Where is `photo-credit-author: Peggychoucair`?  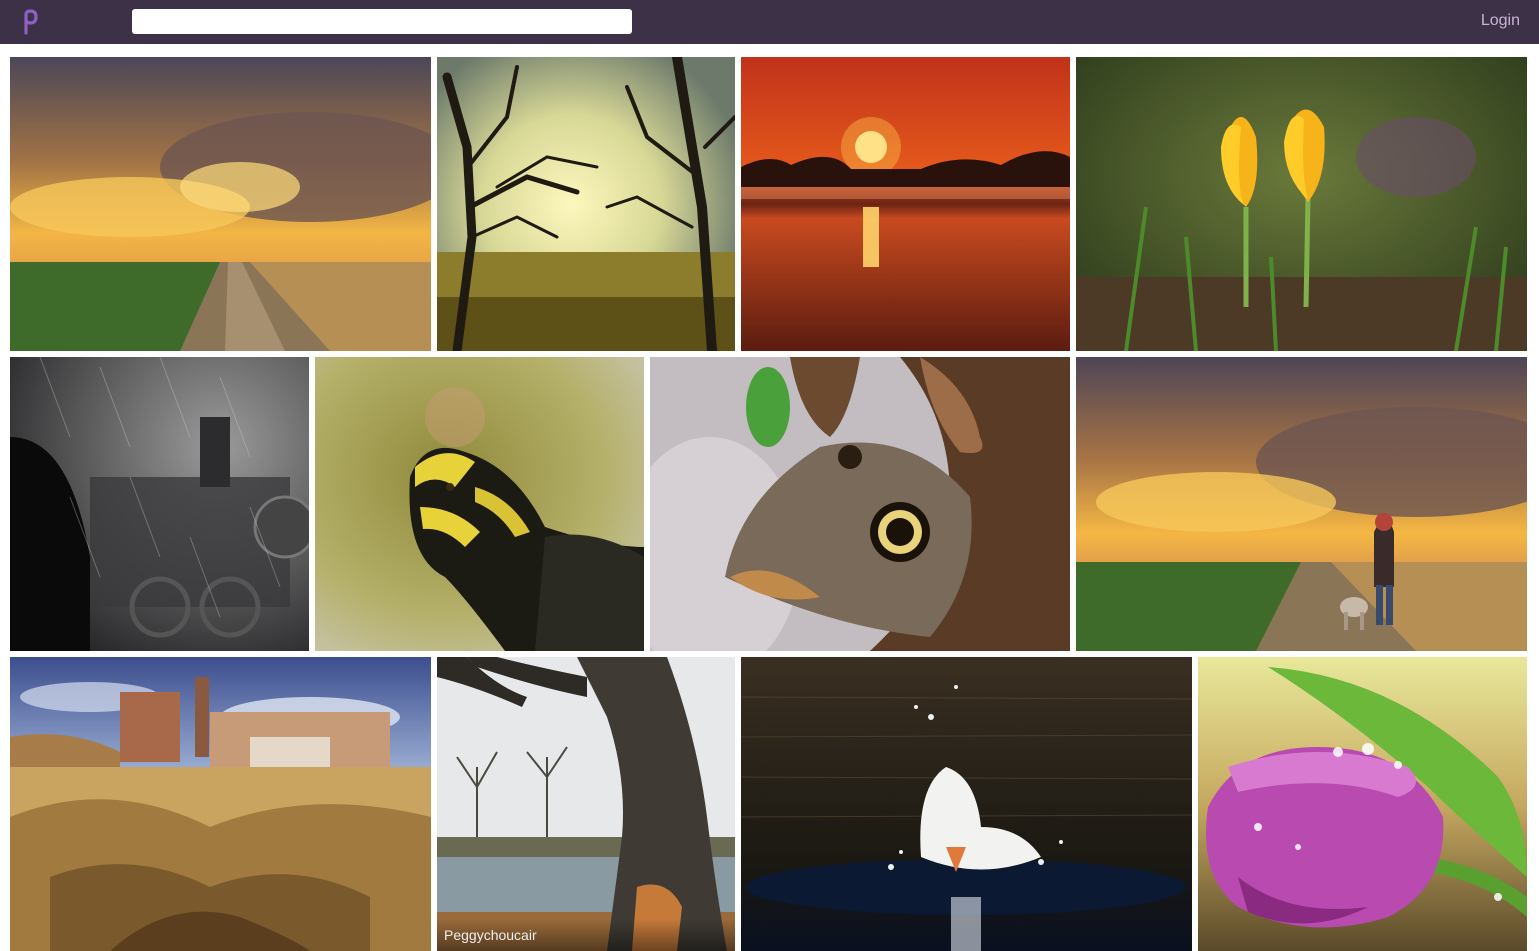
photo-credit-author: Peggychoucair is located at coordinates (490, 935).